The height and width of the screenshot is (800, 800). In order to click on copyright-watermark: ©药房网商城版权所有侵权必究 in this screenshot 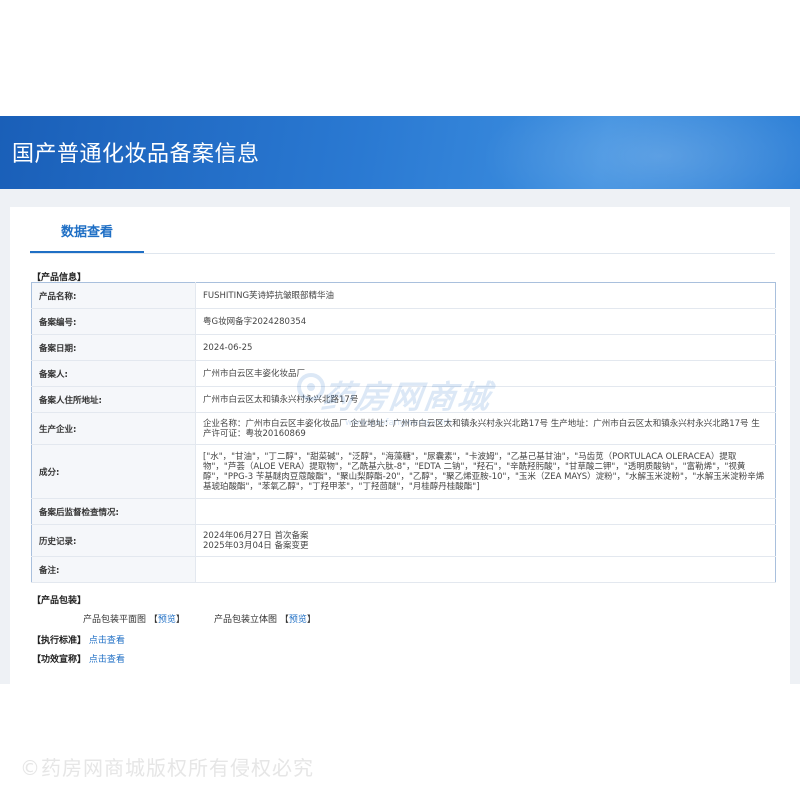, I will do `click(167, 768)`.